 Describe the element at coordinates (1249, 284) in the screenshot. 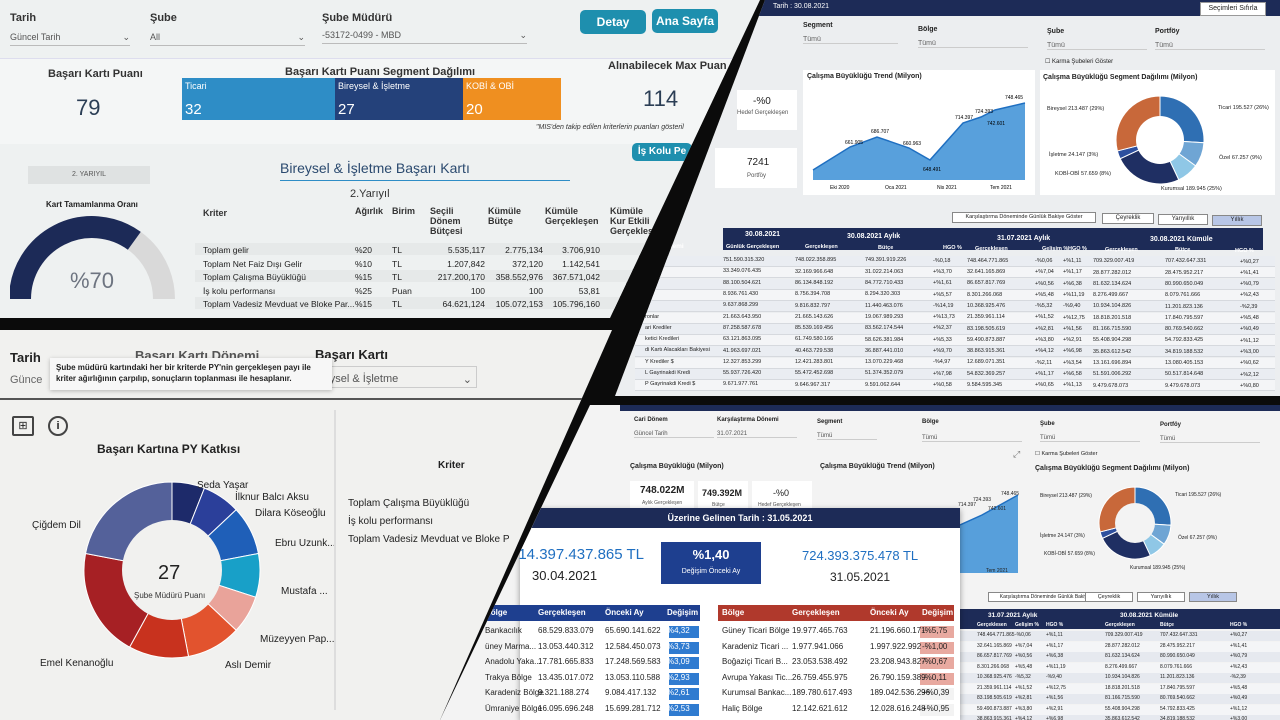

I see `table-cell: +%0,79` at that location.